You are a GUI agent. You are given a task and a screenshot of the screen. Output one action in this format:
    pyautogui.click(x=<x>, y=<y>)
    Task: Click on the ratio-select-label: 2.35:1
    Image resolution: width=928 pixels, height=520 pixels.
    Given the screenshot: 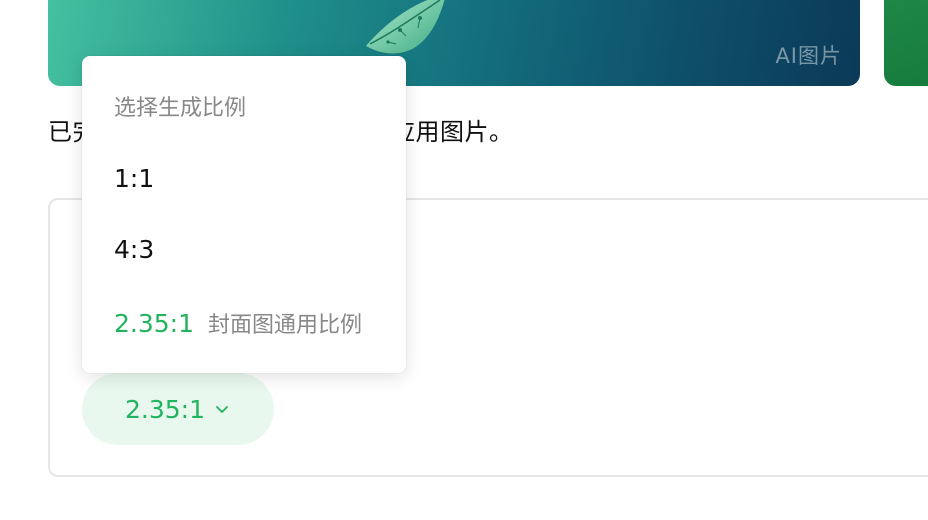 What is the action you would take?
    pyautogui.click(x=165, y=409)
    